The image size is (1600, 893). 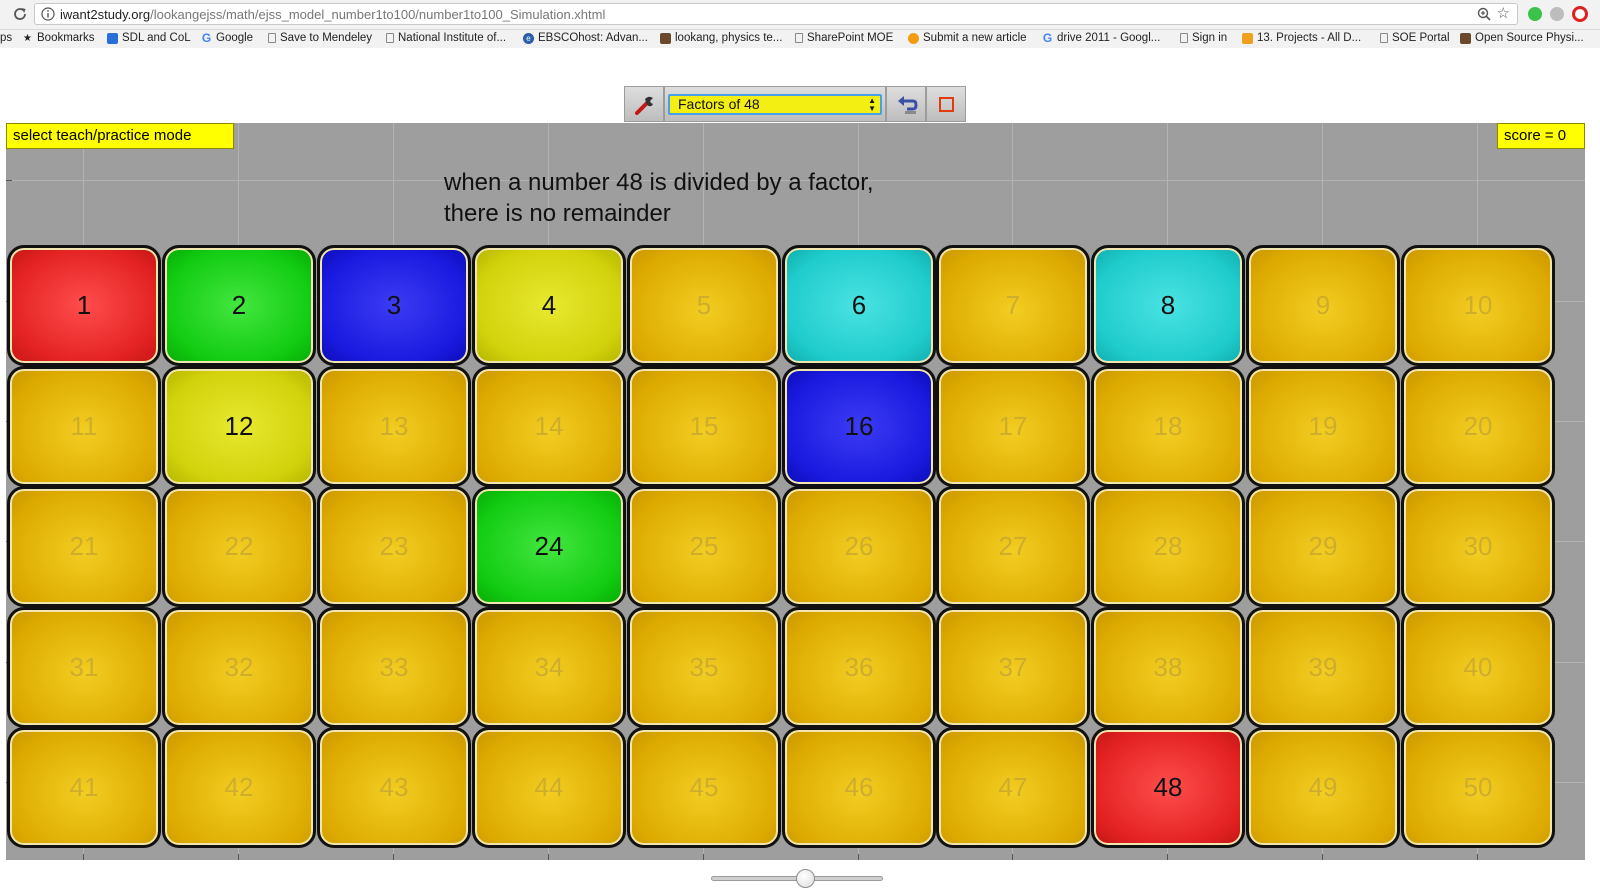 I want to click on tile-number: 20, so click(x=1478, y=426).